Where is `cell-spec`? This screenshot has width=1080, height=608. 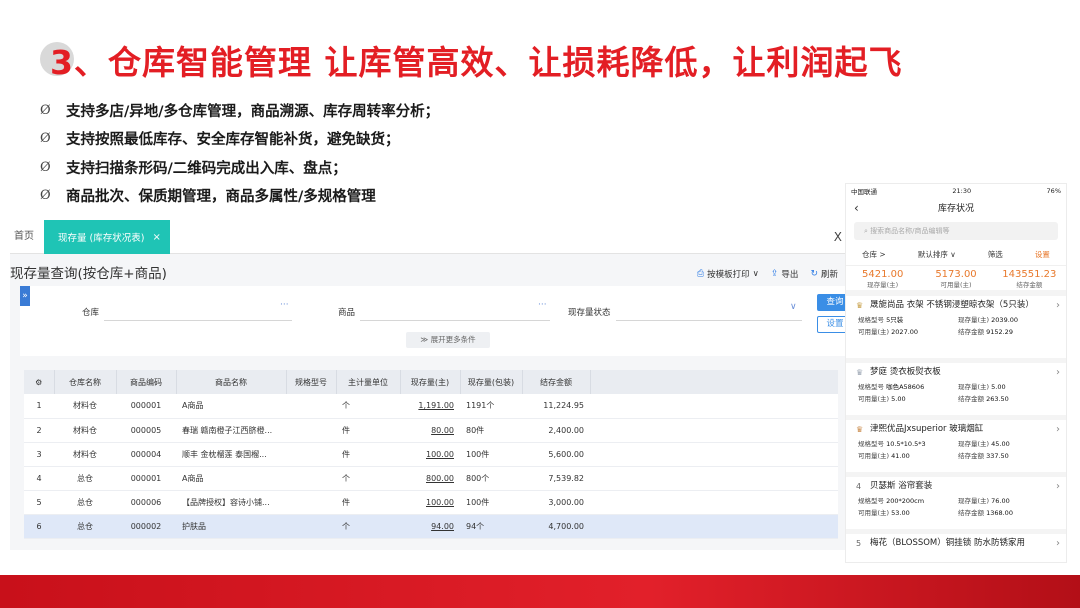
cell-spec is located at coordinates (311, 526).